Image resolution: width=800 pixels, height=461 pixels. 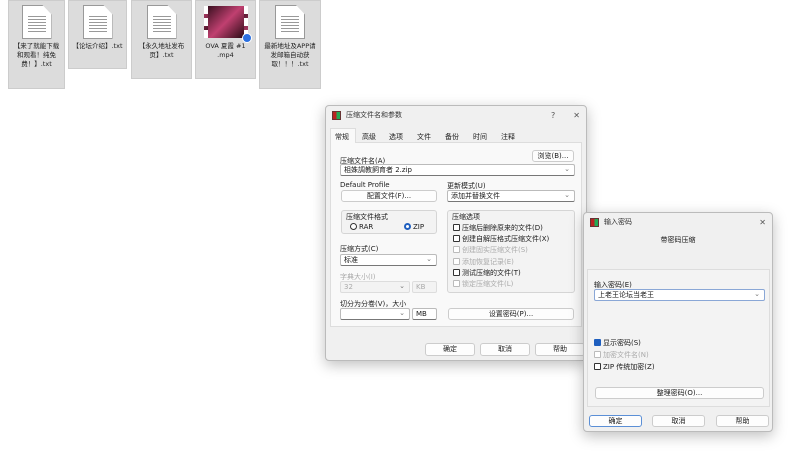 I want to click on option-recovery: 添加恢复记录(E), so click(x=501, y=262).